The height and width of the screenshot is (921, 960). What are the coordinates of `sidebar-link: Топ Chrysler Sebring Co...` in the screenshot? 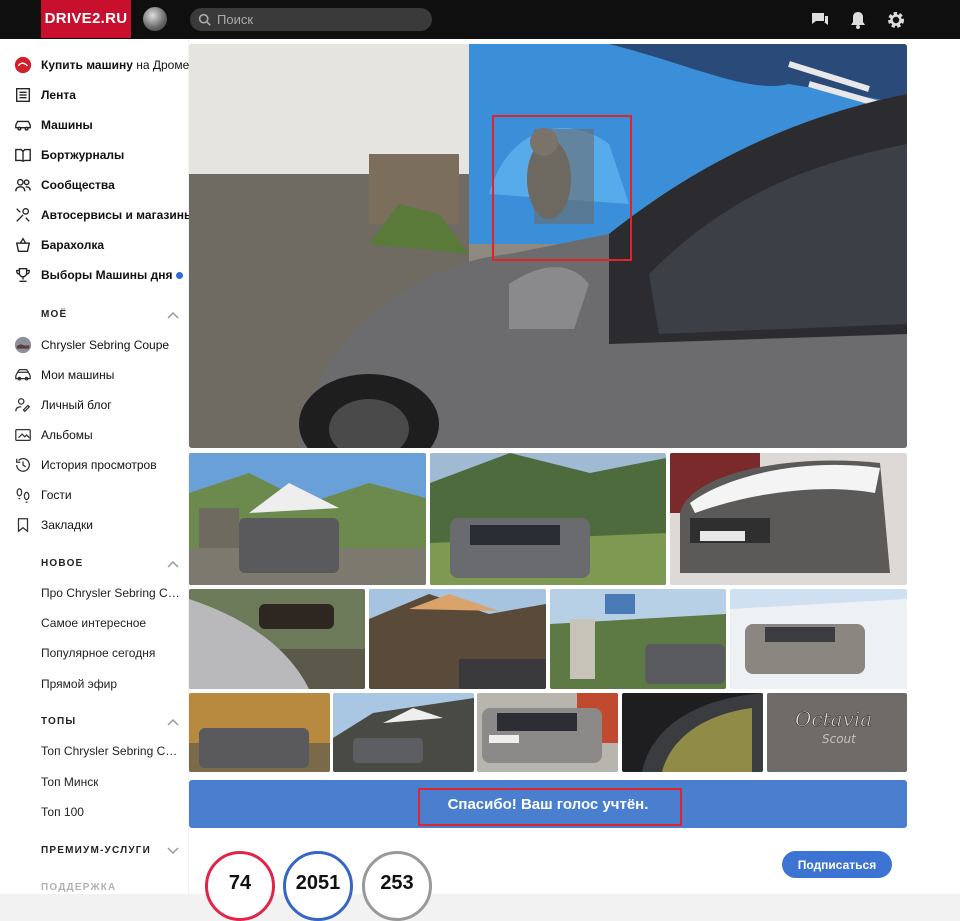 It's located at (111, 751).